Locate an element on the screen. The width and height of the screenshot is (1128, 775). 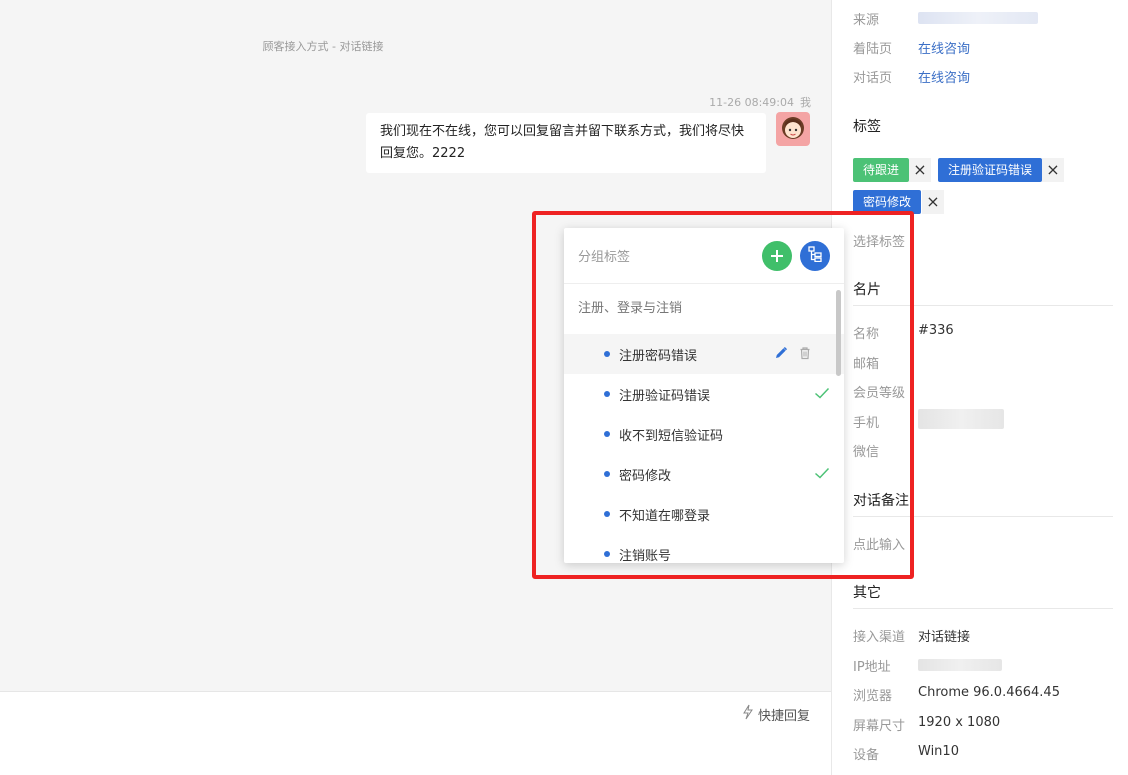
composer: 快捷回复 is located at coordinates (416, 733).